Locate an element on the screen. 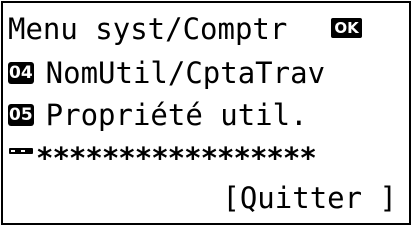 The height and width of the screenshot is (240, 415). four-way-arrow-icon is located at coordinates (310, 28).